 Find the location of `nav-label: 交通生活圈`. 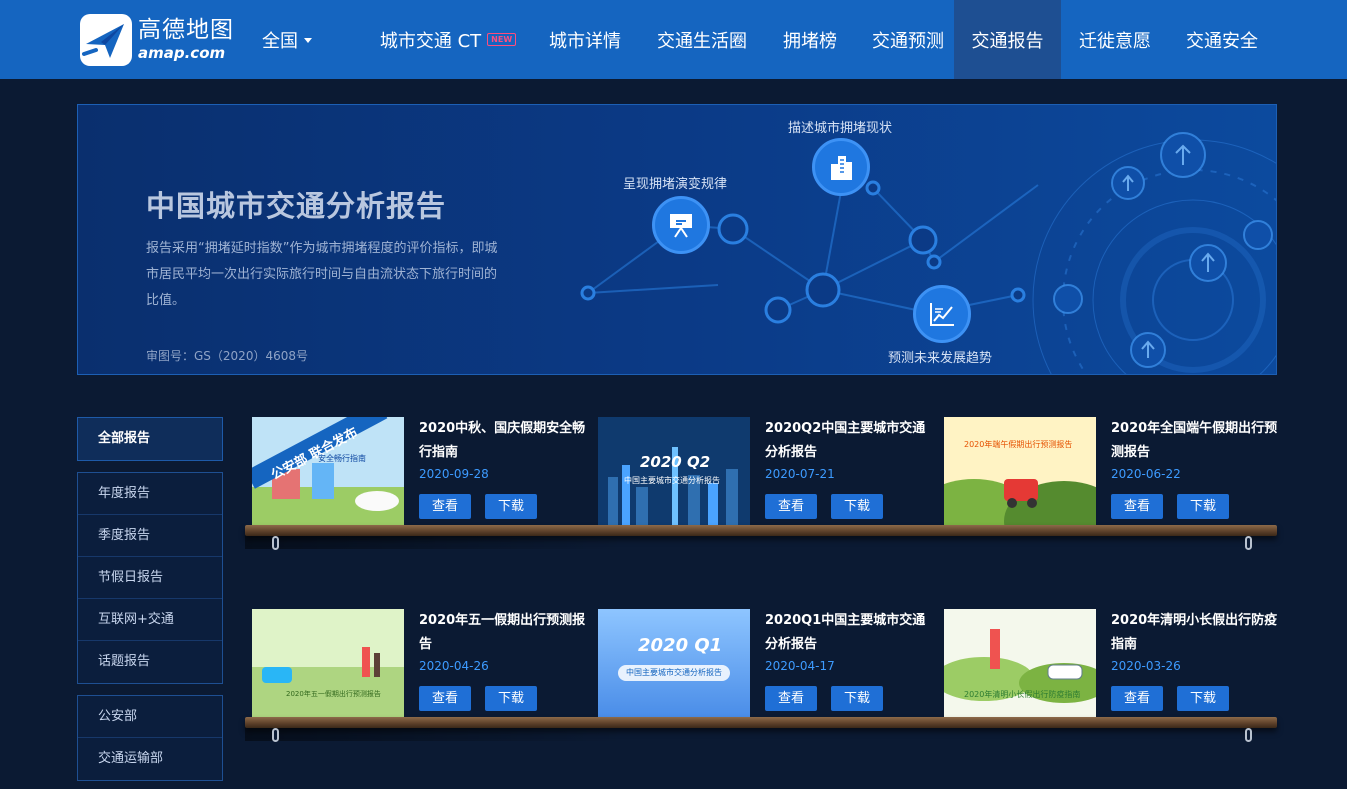

nav-label: 交通生活圈 is located at coordinates (702, 41).